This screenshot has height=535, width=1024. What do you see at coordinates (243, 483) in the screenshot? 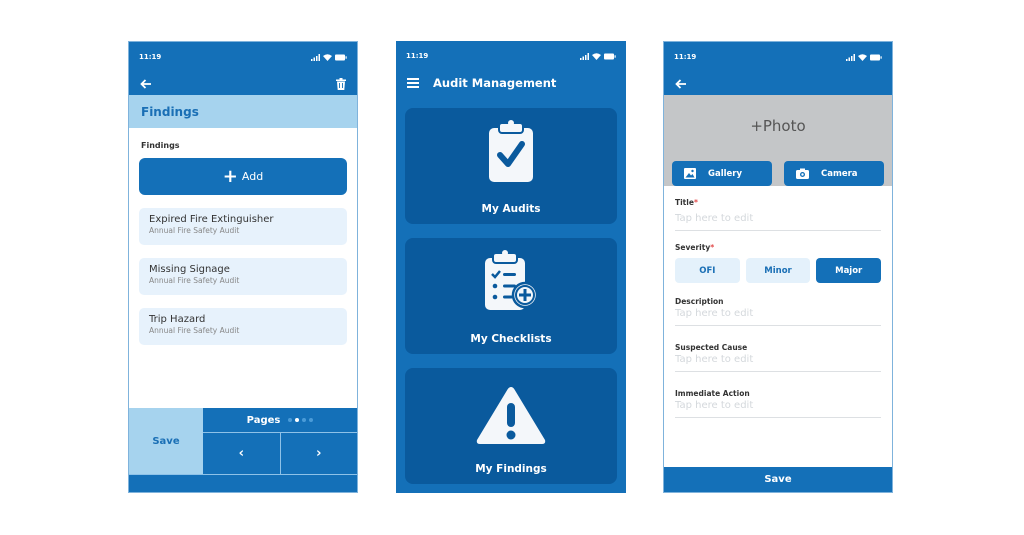
I see `footer-bar` at bounding box center [243, 483].